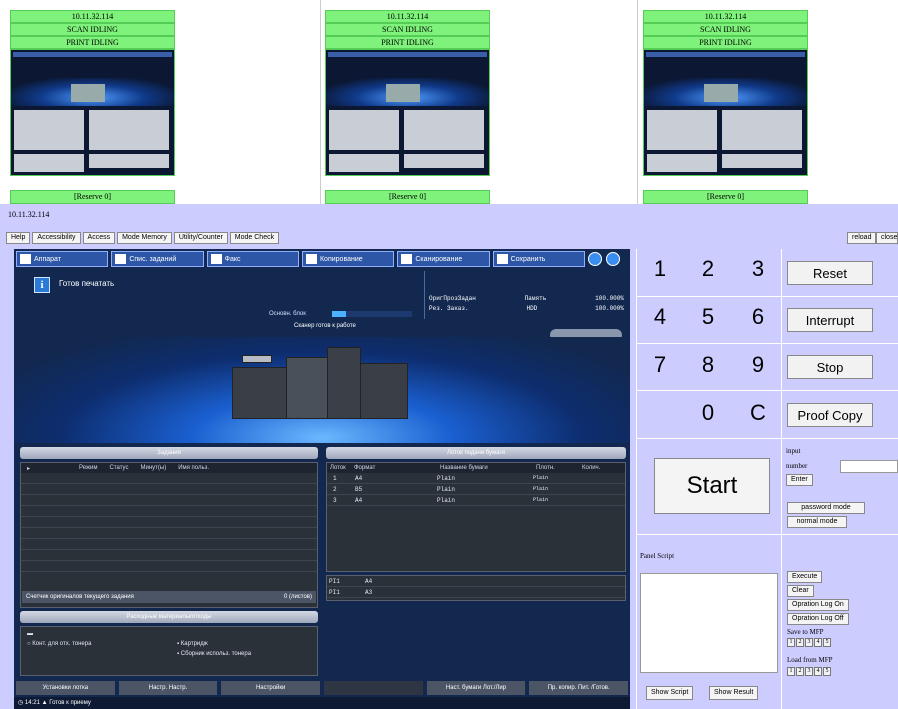 The height and width of the screenshot is (709, 898). Describe the element at coordinates (99, 238) in the screenshot. I see `menu-access: Access` at that location.